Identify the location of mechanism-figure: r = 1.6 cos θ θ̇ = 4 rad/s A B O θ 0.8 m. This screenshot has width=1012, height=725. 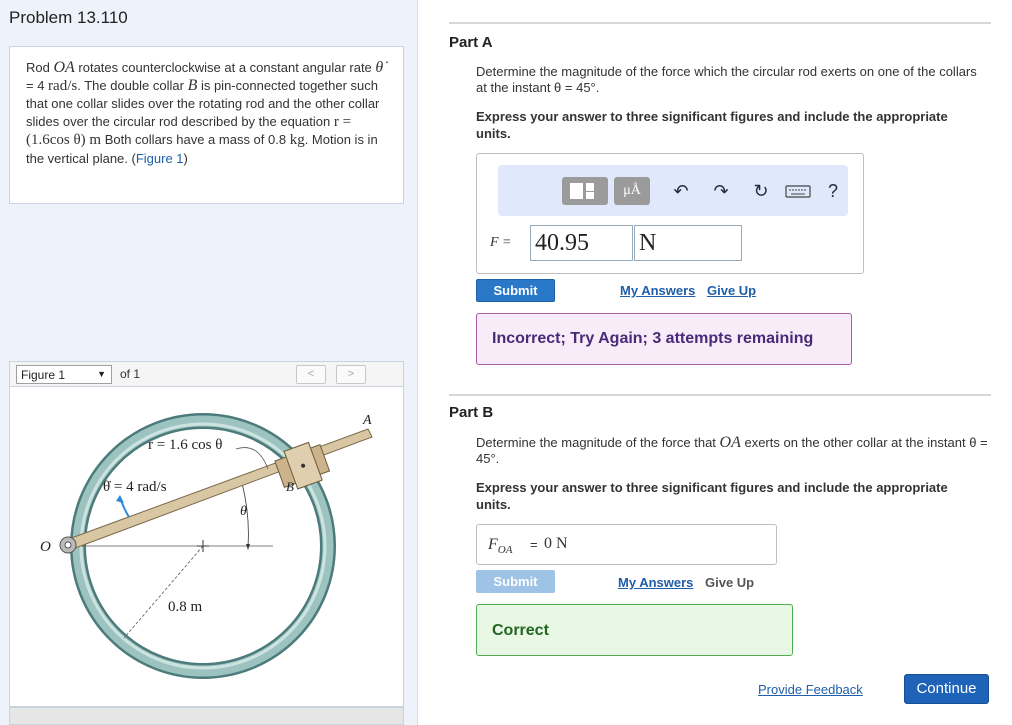
(206, 546).